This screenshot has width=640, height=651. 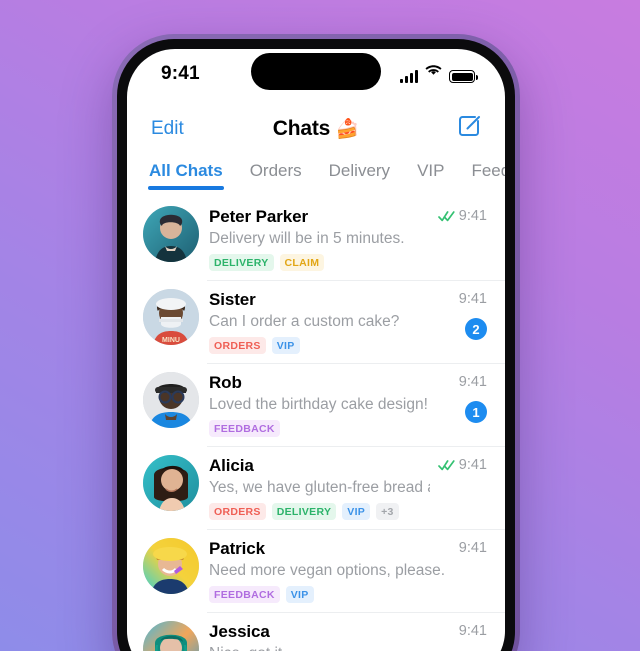 What do you see at coordinates (239, 631) in the screenshot?
I see `chat-contact-name: Jessica` at bounding box center [239, 631].